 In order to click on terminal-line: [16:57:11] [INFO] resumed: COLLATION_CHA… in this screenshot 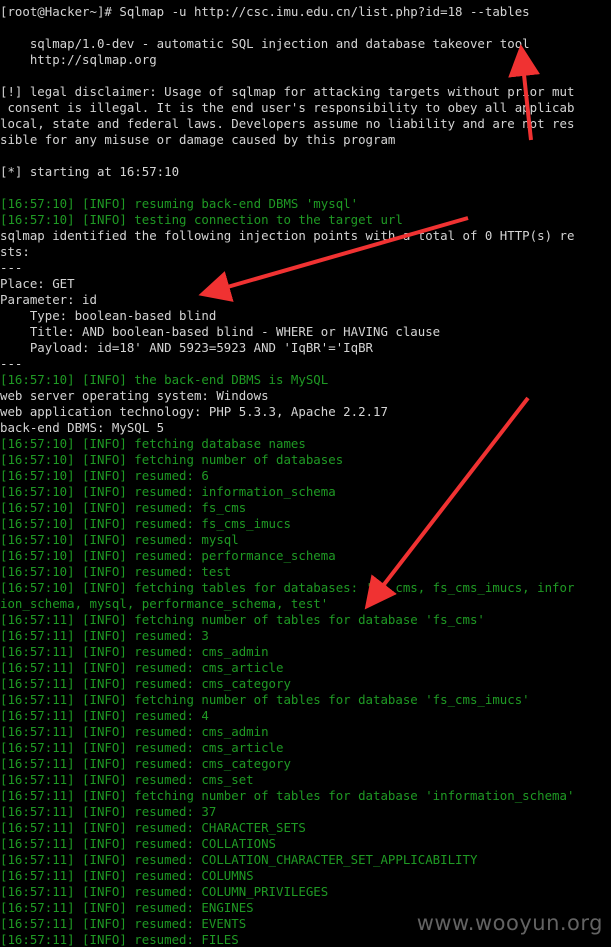, I will do `click(239, 859)`.